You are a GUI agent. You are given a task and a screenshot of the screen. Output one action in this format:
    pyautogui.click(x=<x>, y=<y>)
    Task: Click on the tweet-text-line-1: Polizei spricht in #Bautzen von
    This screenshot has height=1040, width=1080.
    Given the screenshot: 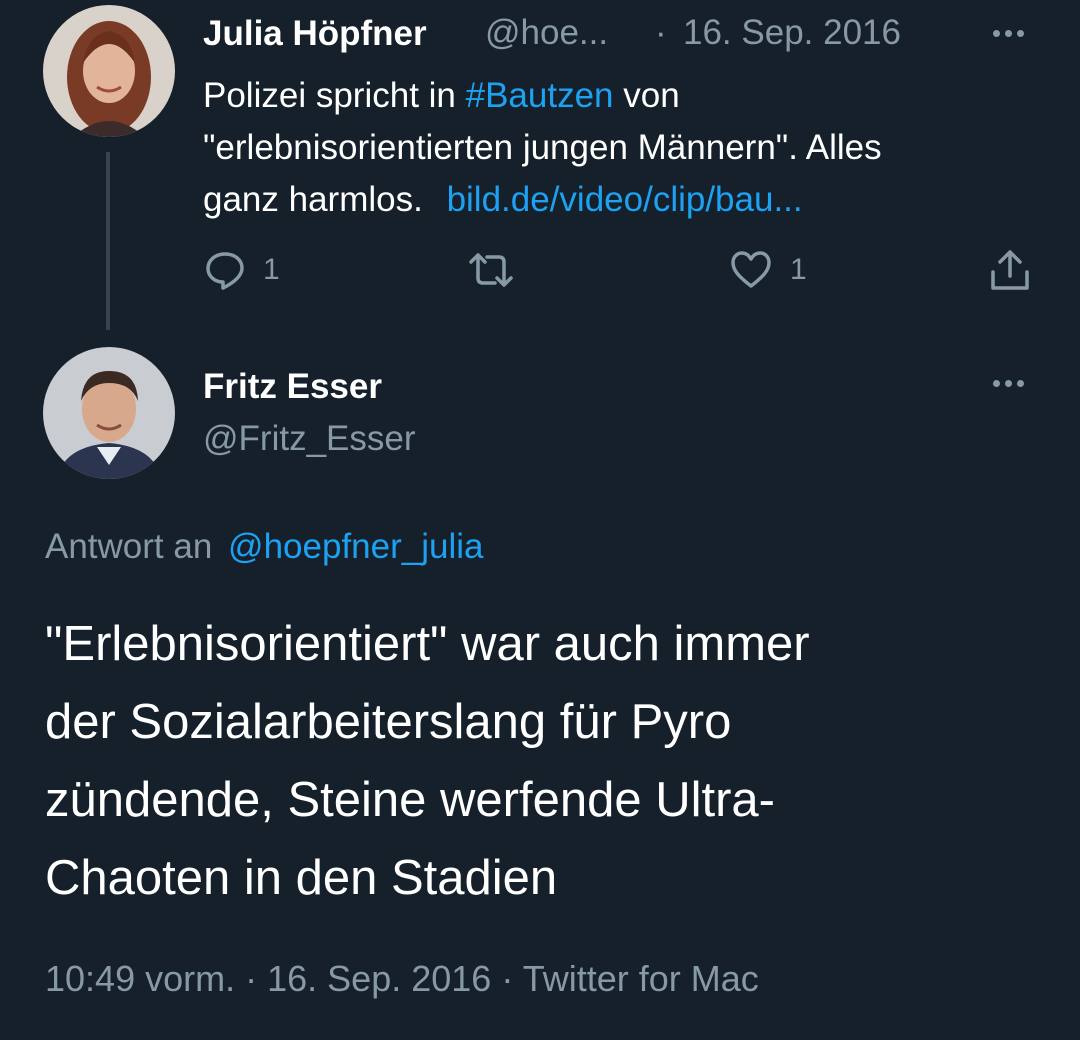 What is the action you would take?
    pyautogui.click(x=628, y=96)
    